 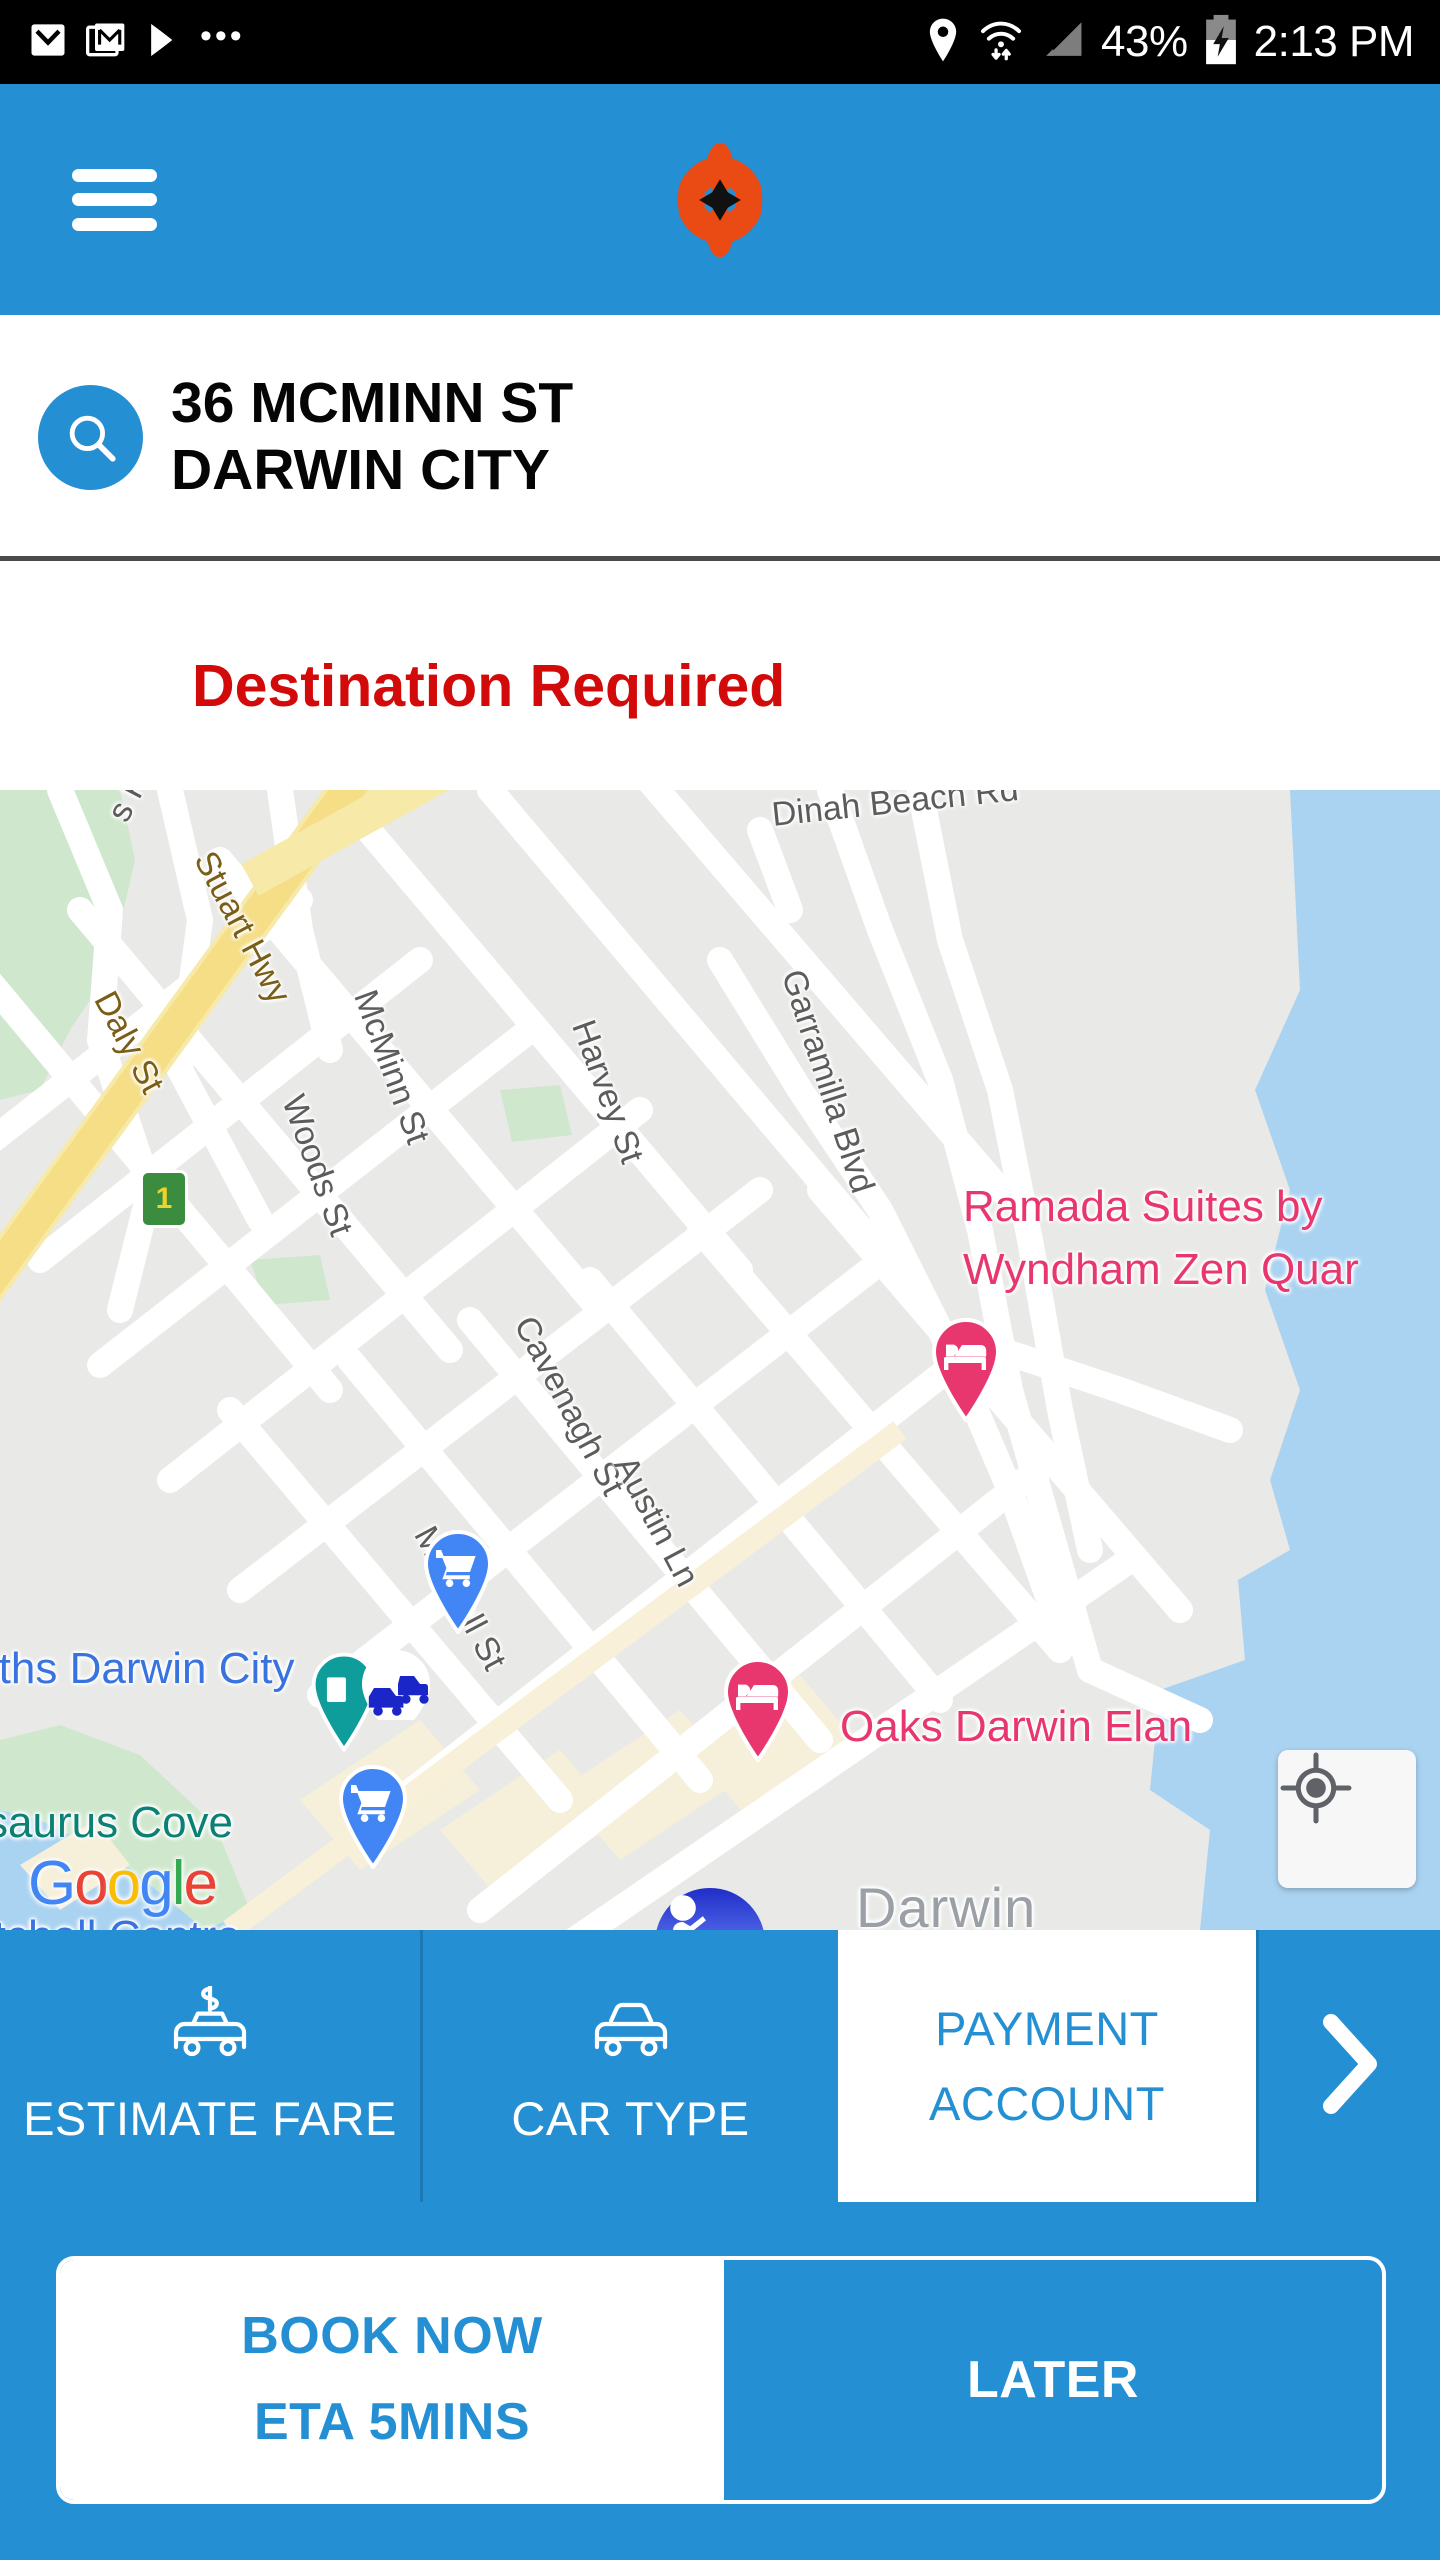 I want to click on pickup-address: 36 MCMINN ST DARWIN CITY, so click(x=372, y=436).